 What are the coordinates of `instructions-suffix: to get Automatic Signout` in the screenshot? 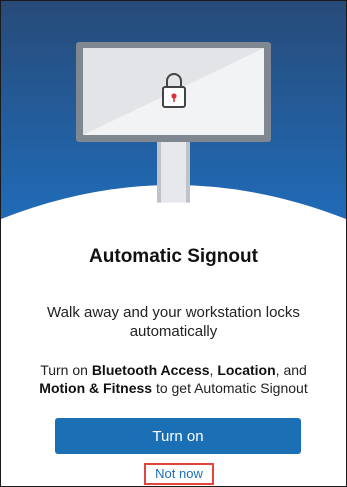 It's located at (230, 388).